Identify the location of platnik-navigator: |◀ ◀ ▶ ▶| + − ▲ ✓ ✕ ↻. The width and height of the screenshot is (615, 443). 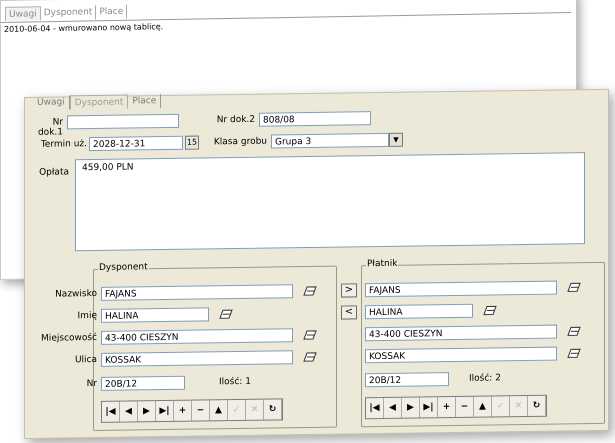
(456, 407).